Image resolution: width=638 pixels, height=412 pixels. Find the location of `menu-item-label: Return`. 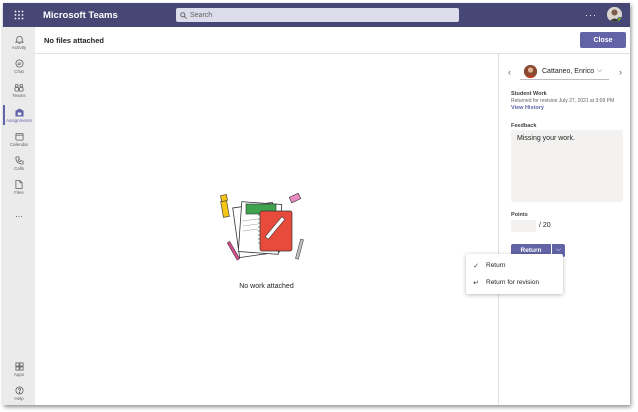

menu-item-label: Return is located at coordinates (496, 265).